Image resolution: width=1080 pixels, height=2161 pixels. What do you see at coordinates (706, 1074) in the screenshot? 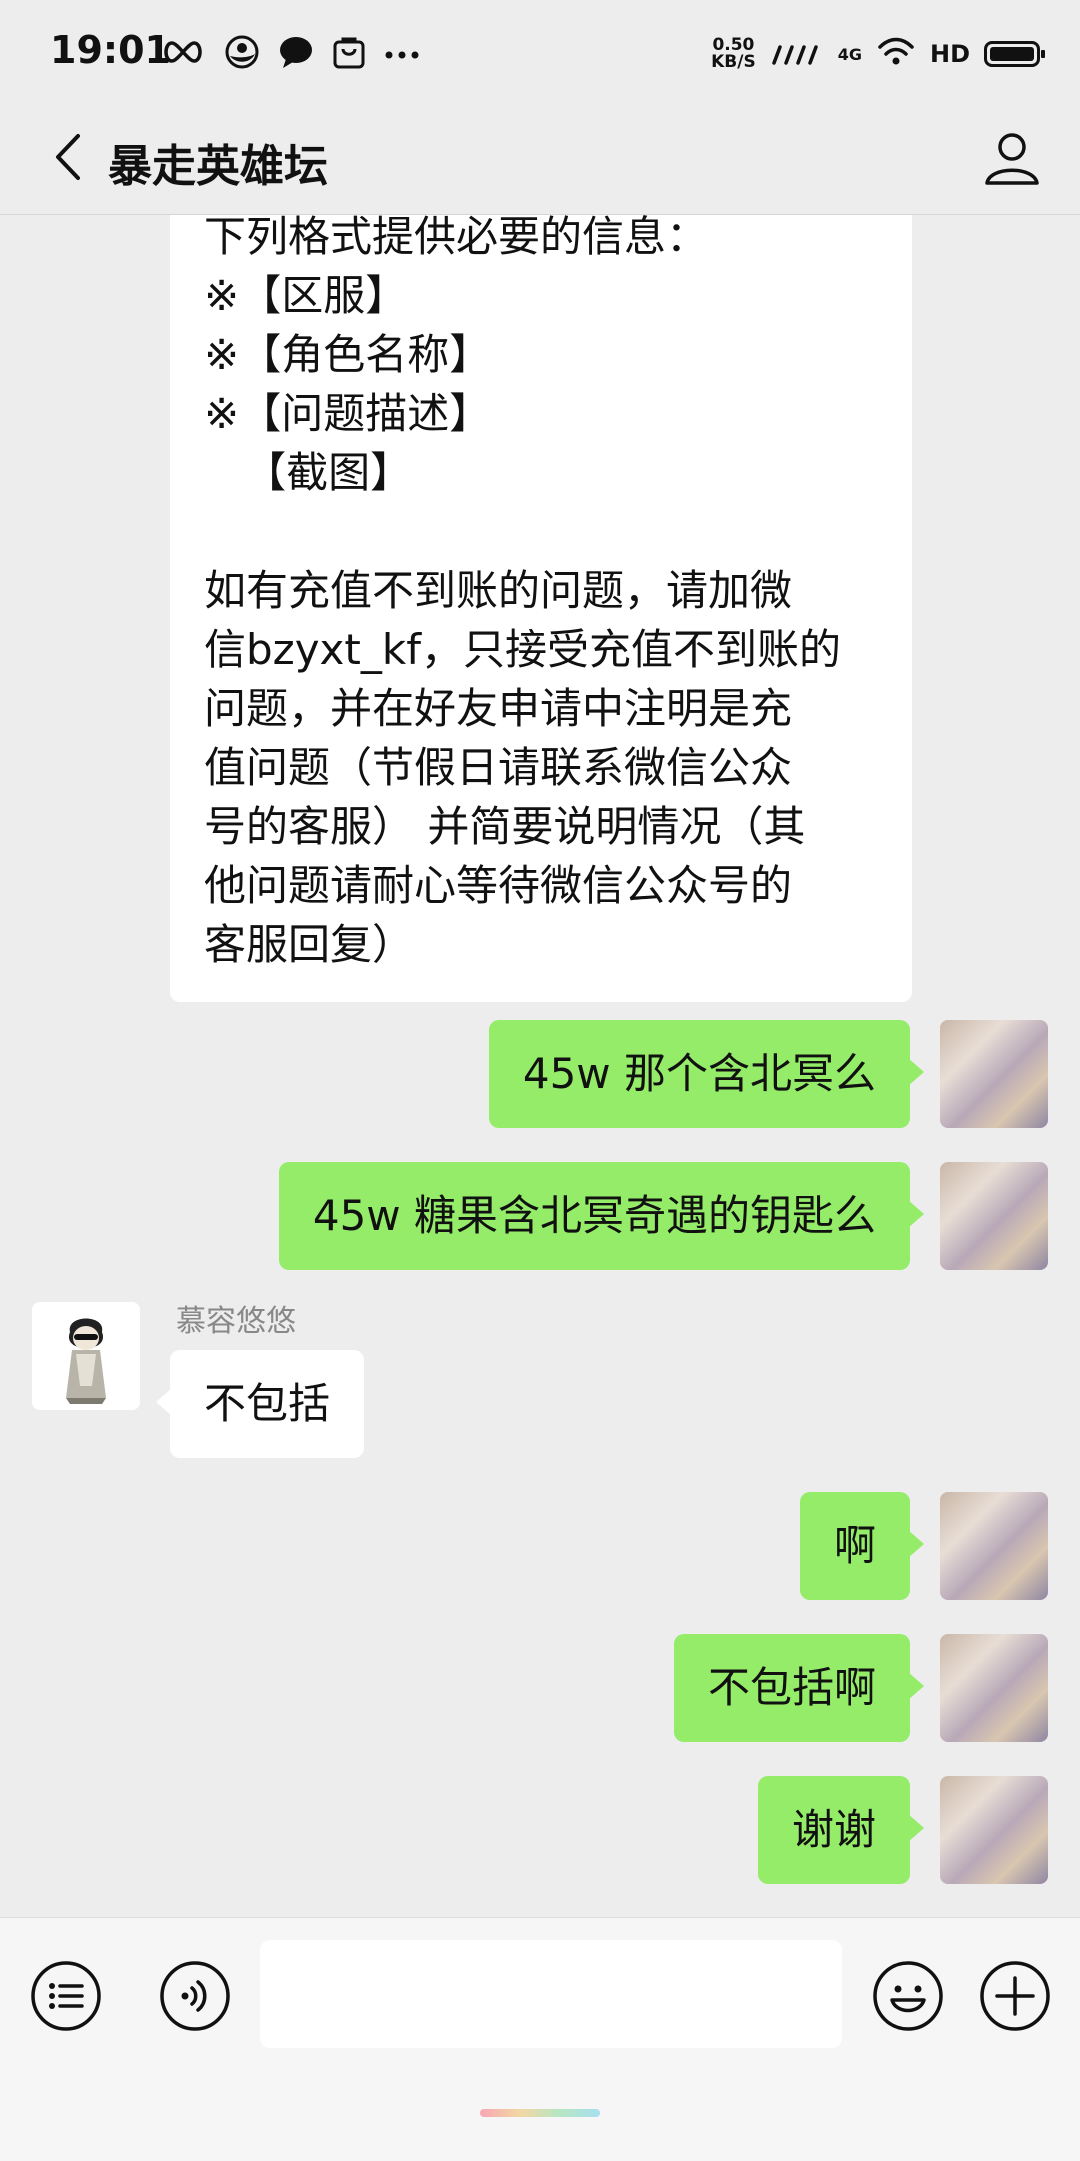
I see `message-bubble-sent: 45w 那个含北冥么` at bounding box center [706, 1074].